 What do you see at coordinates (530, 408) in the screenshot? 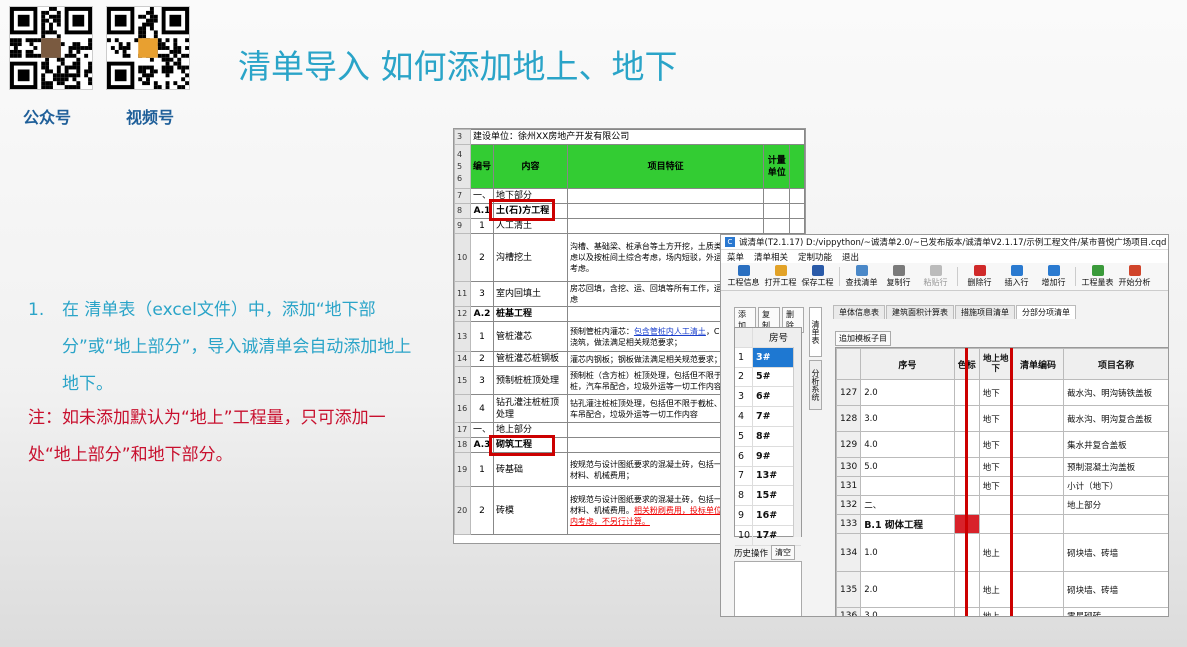
I see `cell-content: 钻孔灌注桩桩顶处理` at bounding box center [530, 408].